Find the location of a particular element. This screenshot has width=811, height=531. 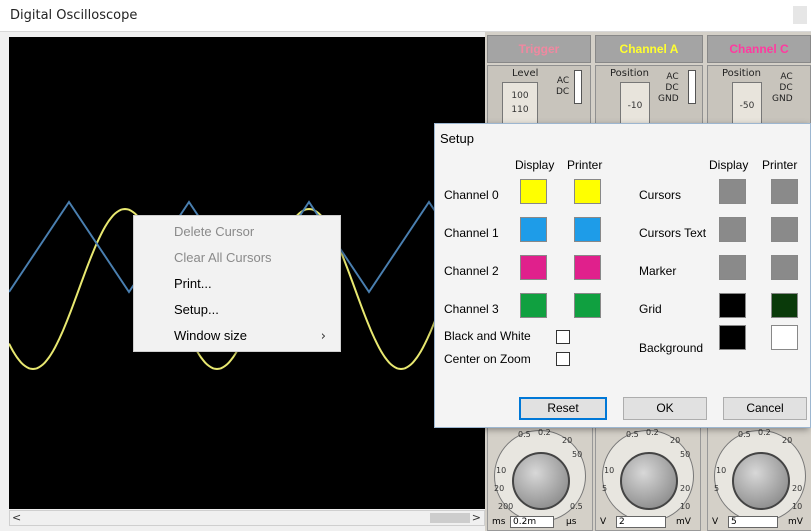

channel-a-header-label: Channel A is located at coordinates (649, 49).